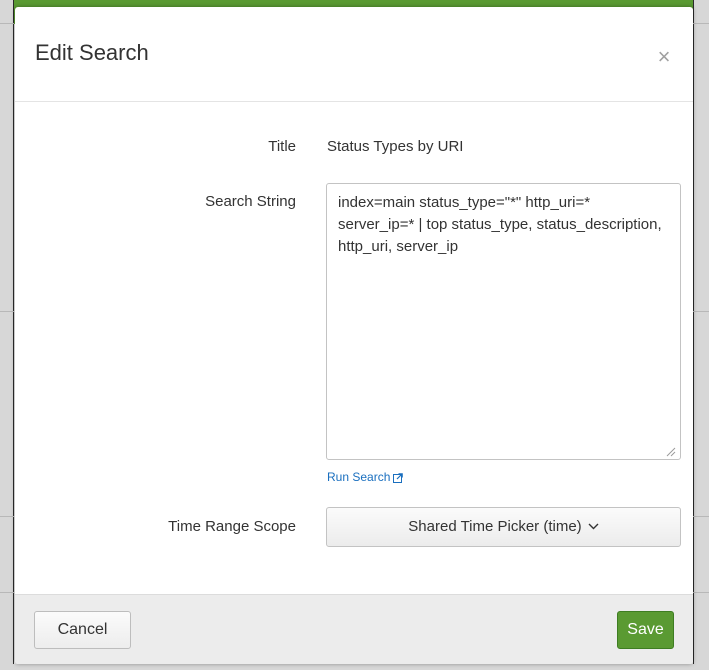 This screenshot has width=709, height=670. Describe the element at coordinates (354, 54) in the screenshot. I see `dialog-header: Edit Search ×` at that location.